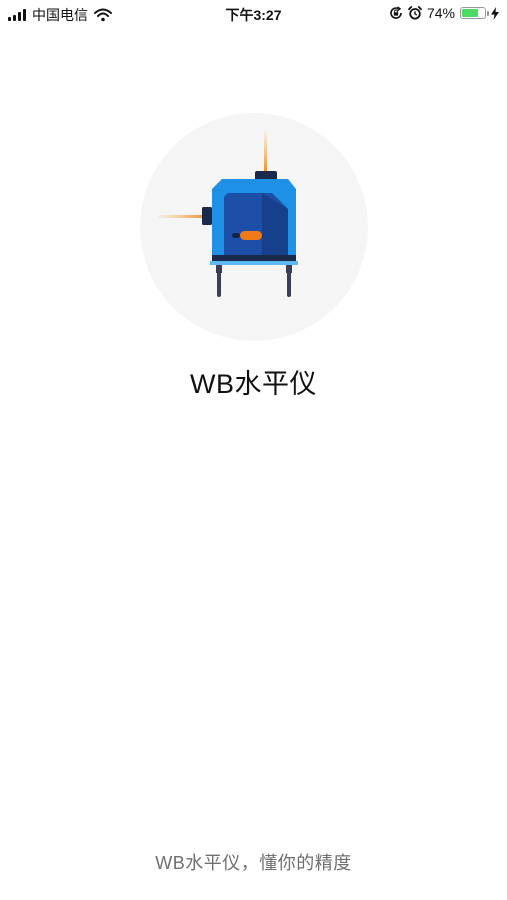 This screenshot has height=900, width=507. What do you see at coordinates (470, 13) in the screenshot?
I see `battery-fill` at bounding box center [470, 13].